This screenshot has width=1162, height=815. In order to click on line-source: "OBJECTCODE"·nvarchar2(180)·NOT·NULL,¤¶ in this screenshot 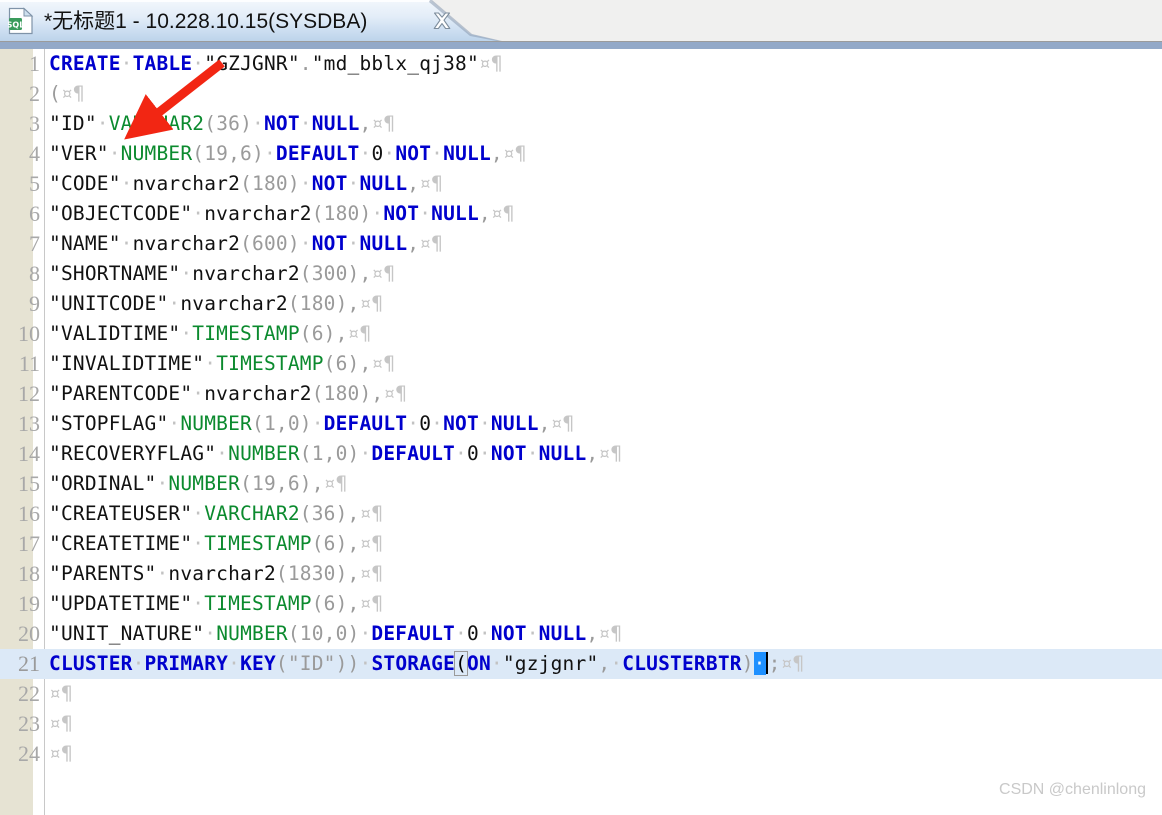, I will do `click(282, 214)`.